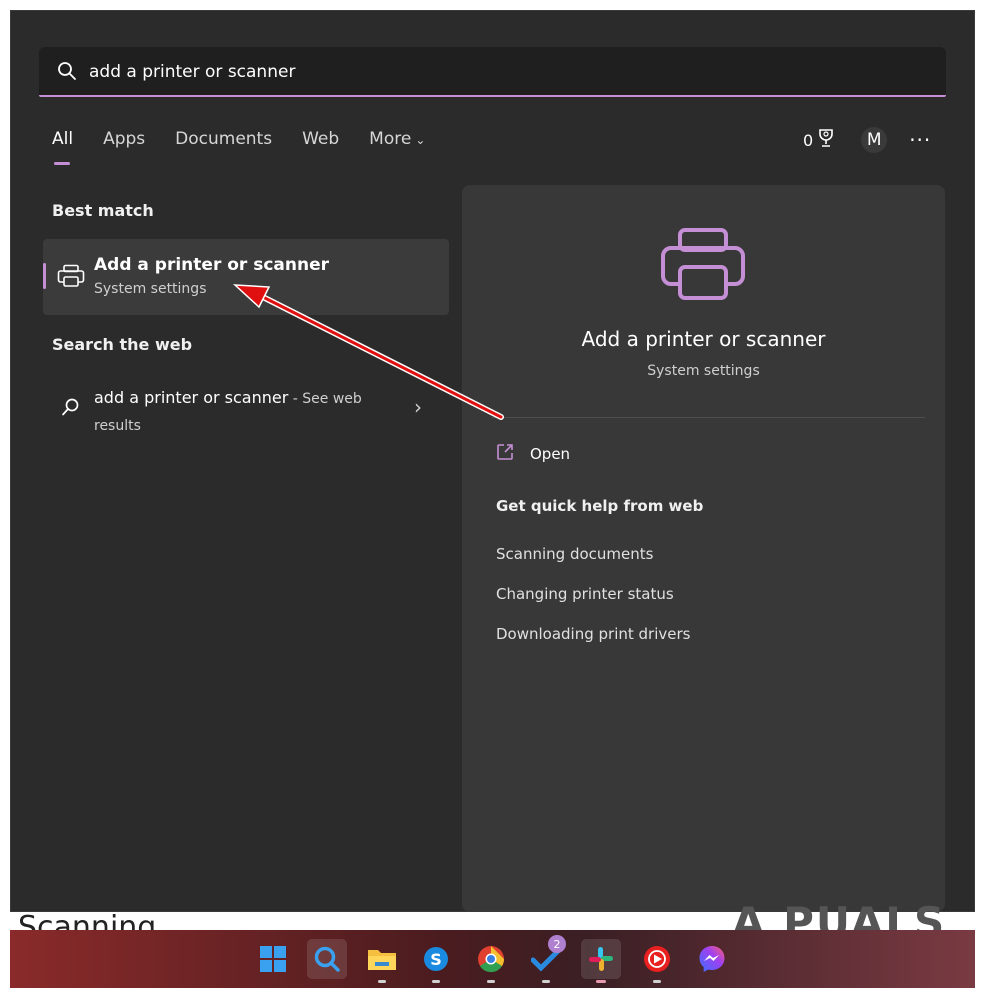 This screenshot has height=1000, width=986. I want to click on svg-text: S, so click(436, 959).